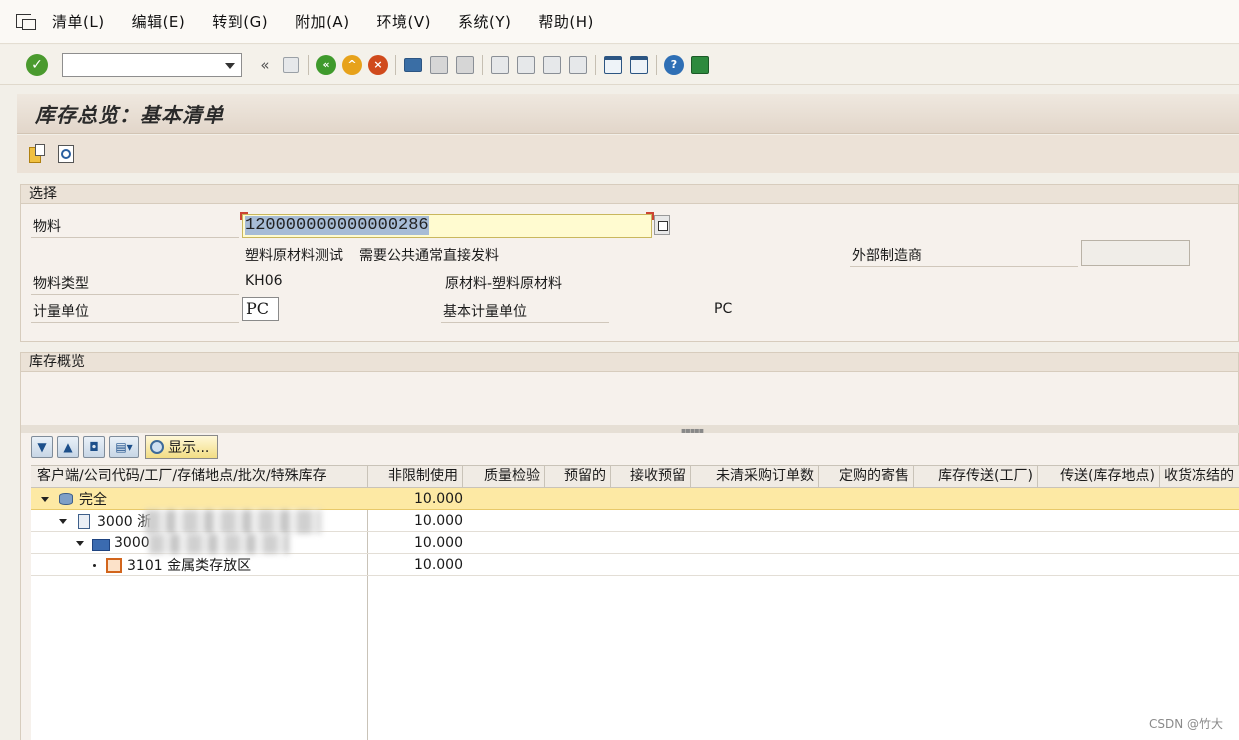 The width and height of the screenshot is (1239, 740). Describe the element at coordinates (84, 521) in the screenshot. I see `company-code-icon` at that location.